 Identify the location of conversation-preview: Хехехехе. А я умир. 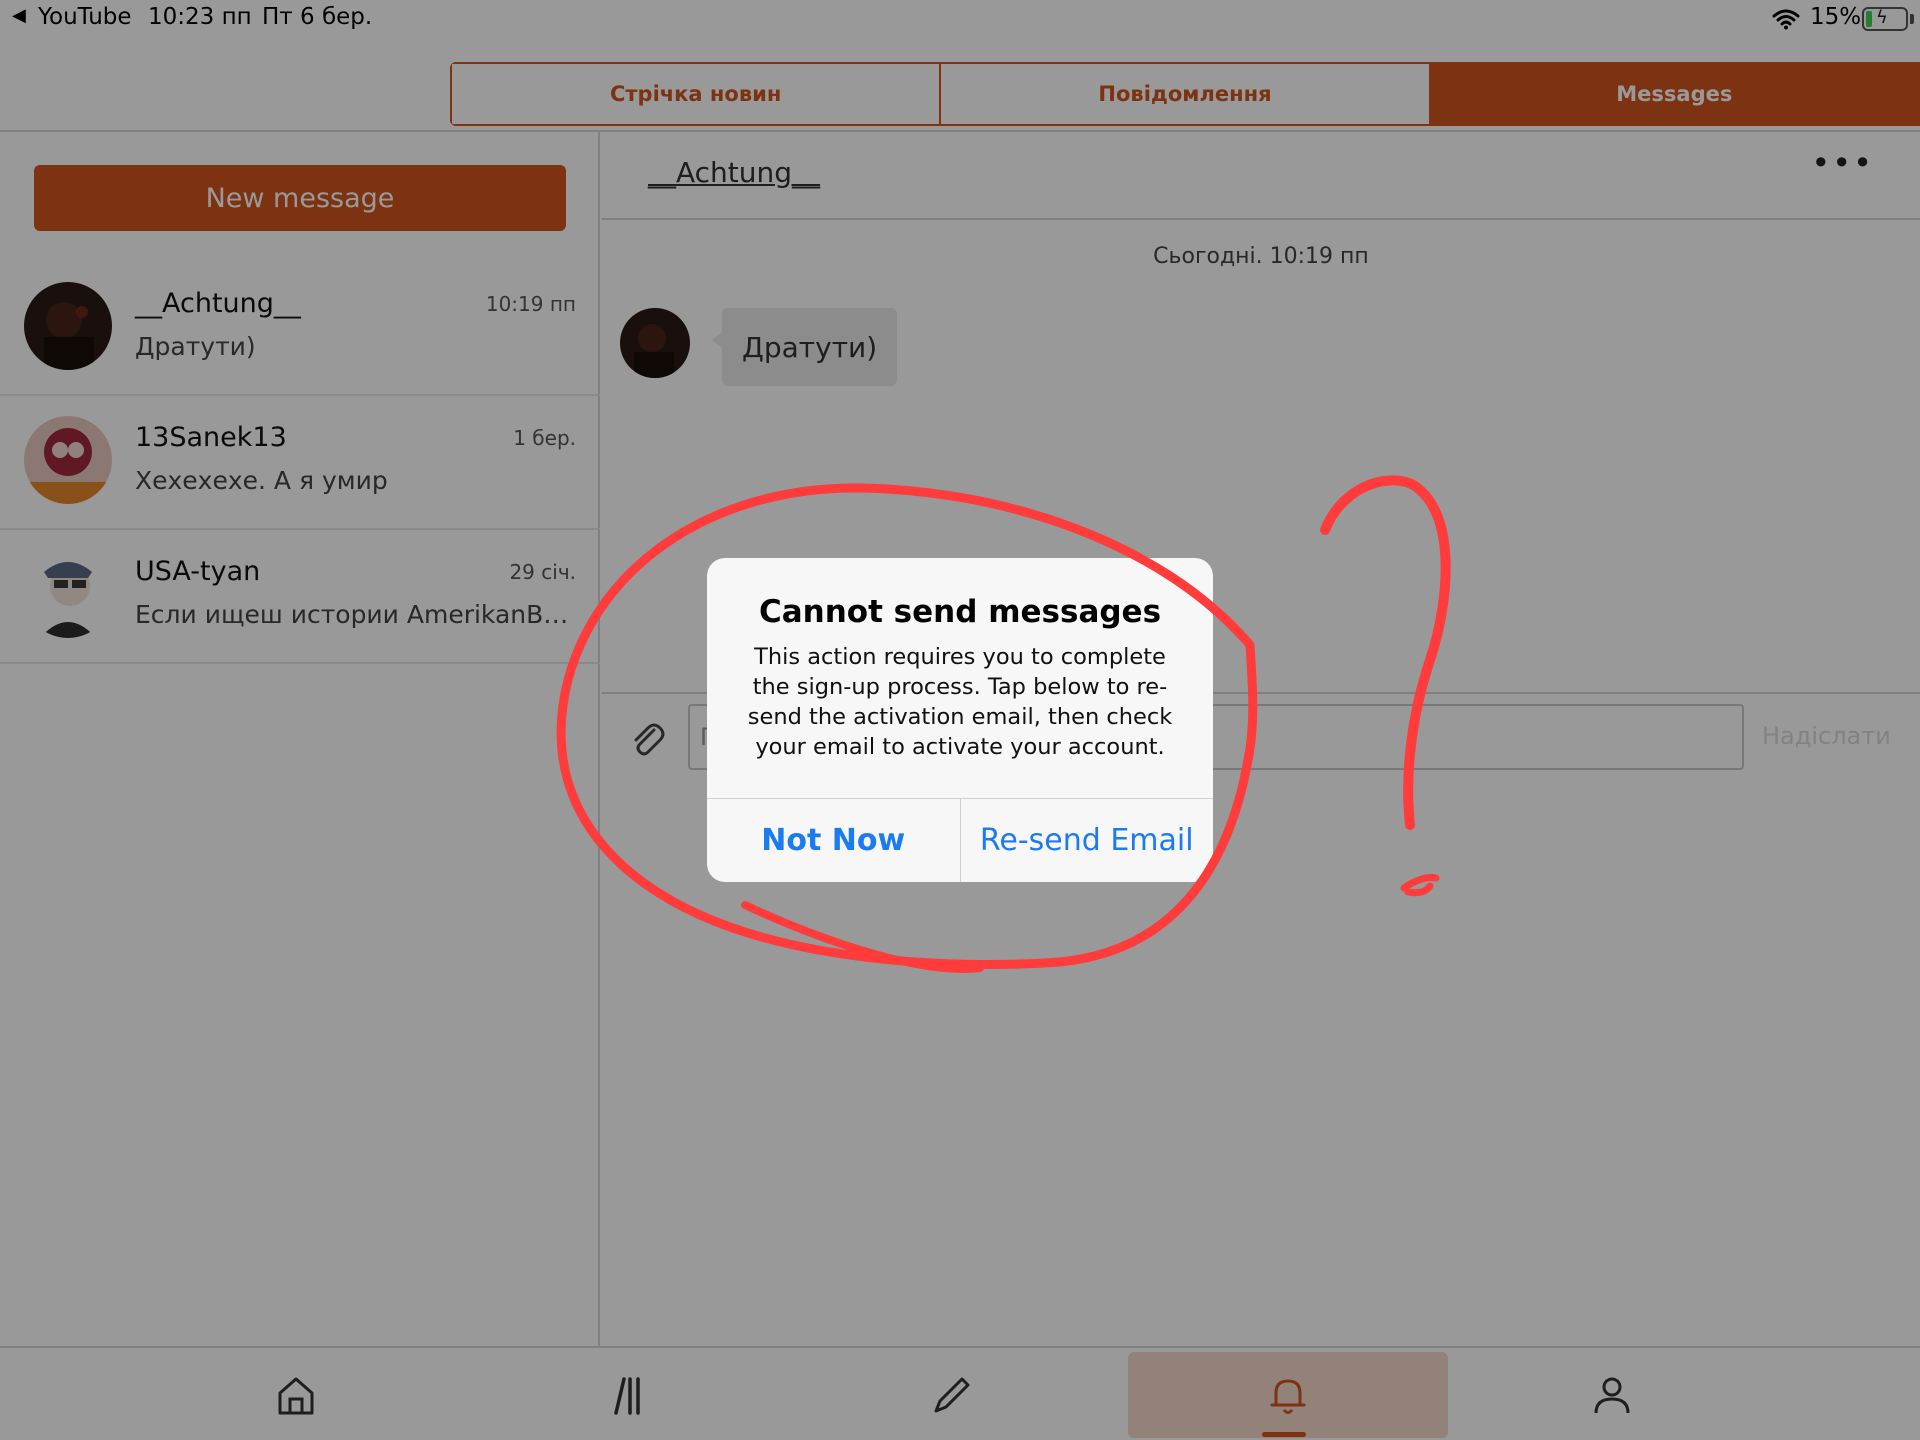
(261, 480).